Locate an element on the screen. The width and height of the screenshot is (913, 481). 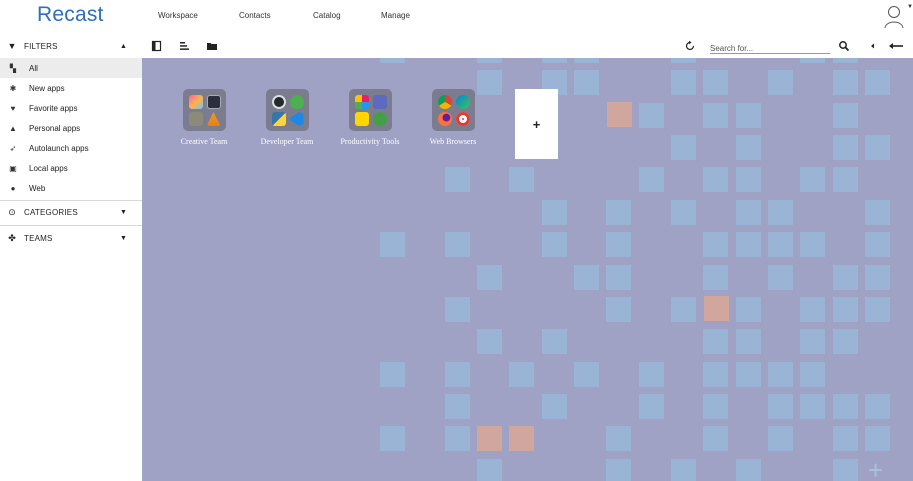
app-logo: Recast is located at coordinates (70, 15).